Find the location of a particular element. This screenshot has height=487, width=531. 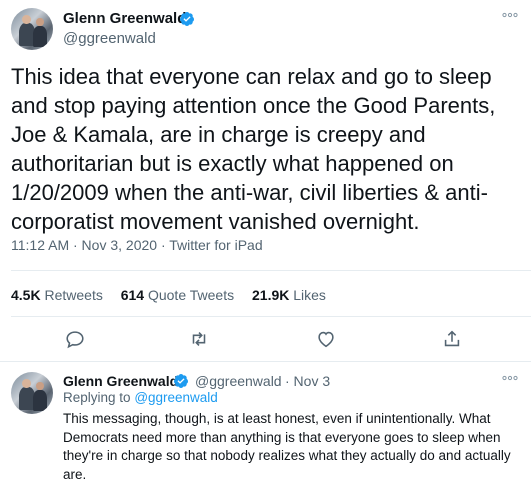

reply-author-name: Glenn Greenwald is located at coordinates (120, 381).